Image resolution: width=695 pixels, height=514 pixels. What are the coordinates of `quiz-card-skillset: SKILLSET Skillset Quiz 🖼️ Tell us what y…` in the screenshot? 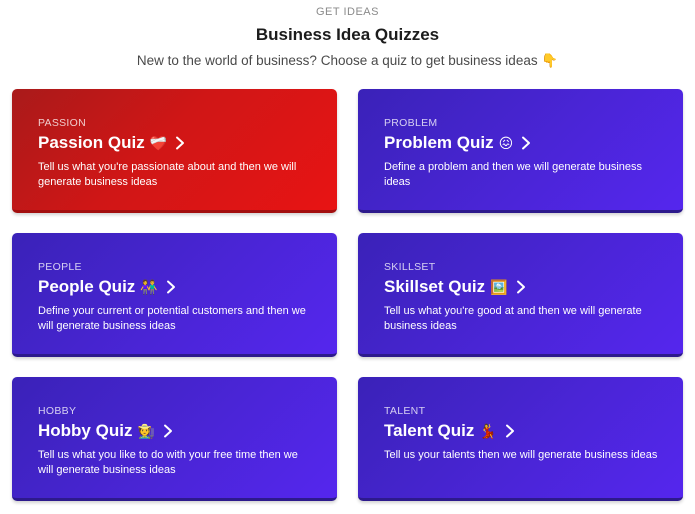 It's located at (520, 295).